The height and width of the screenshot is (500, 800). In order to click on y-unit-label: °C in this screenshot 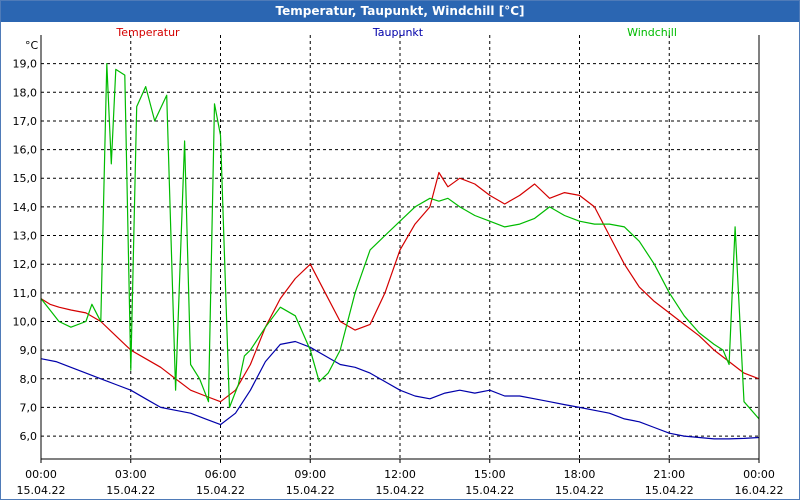, I will do `click(32, 45)`.